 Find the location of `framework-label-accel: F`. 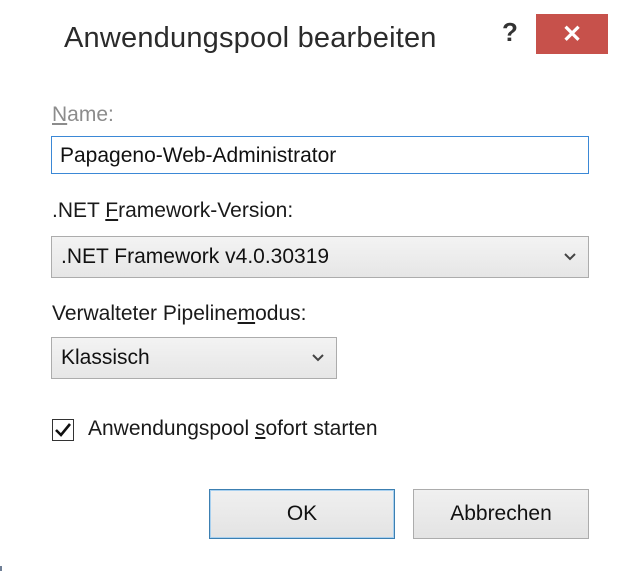

framework-label-accel: F is located at coordinates (112, 210).